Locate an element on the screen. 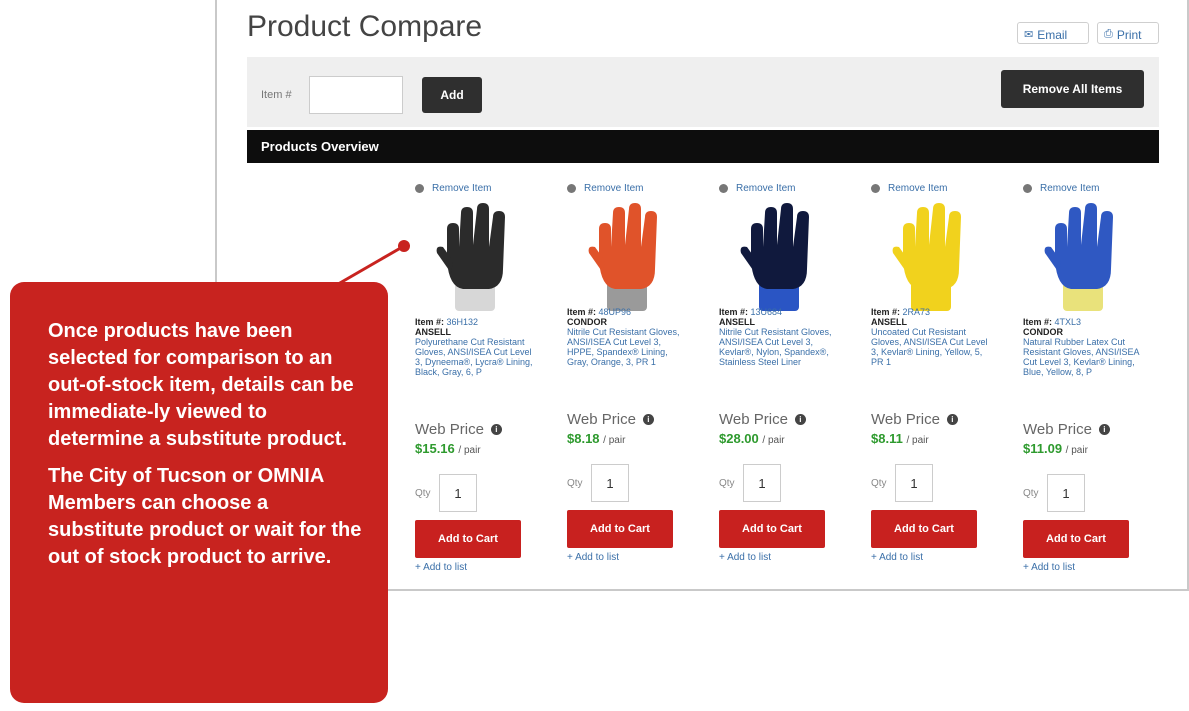 This screenshot has height=711, width=1189. remove-all-items-button: Remove All Items is located at coordinates (1072, 89).